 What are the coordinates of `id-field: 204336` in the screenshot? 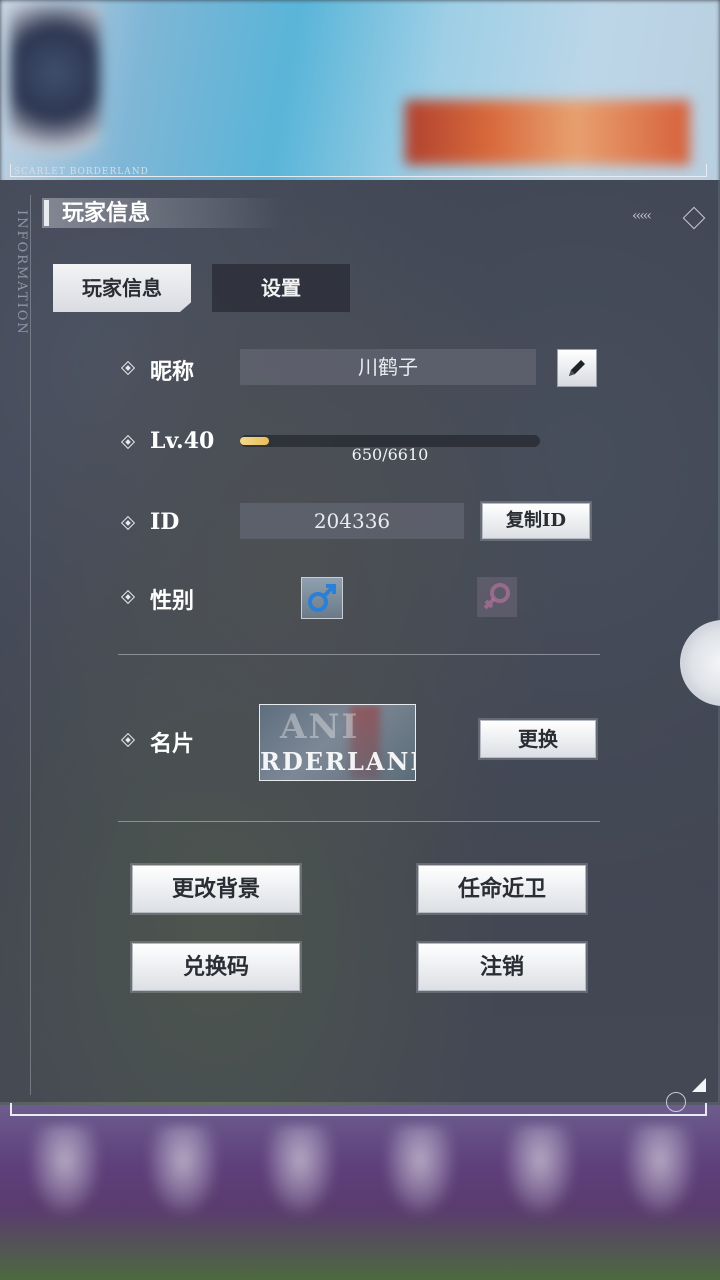 It's located at (352, 521).